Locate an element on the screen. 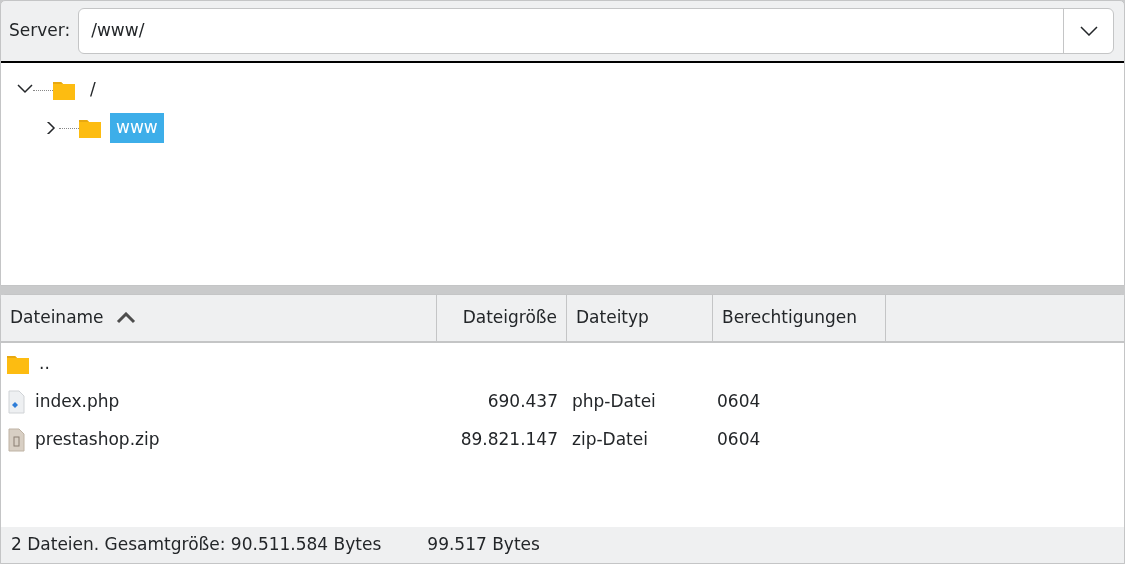 The image size is (1125, 564). file-size: 89.821.147 is located at coordinates (509, 439).